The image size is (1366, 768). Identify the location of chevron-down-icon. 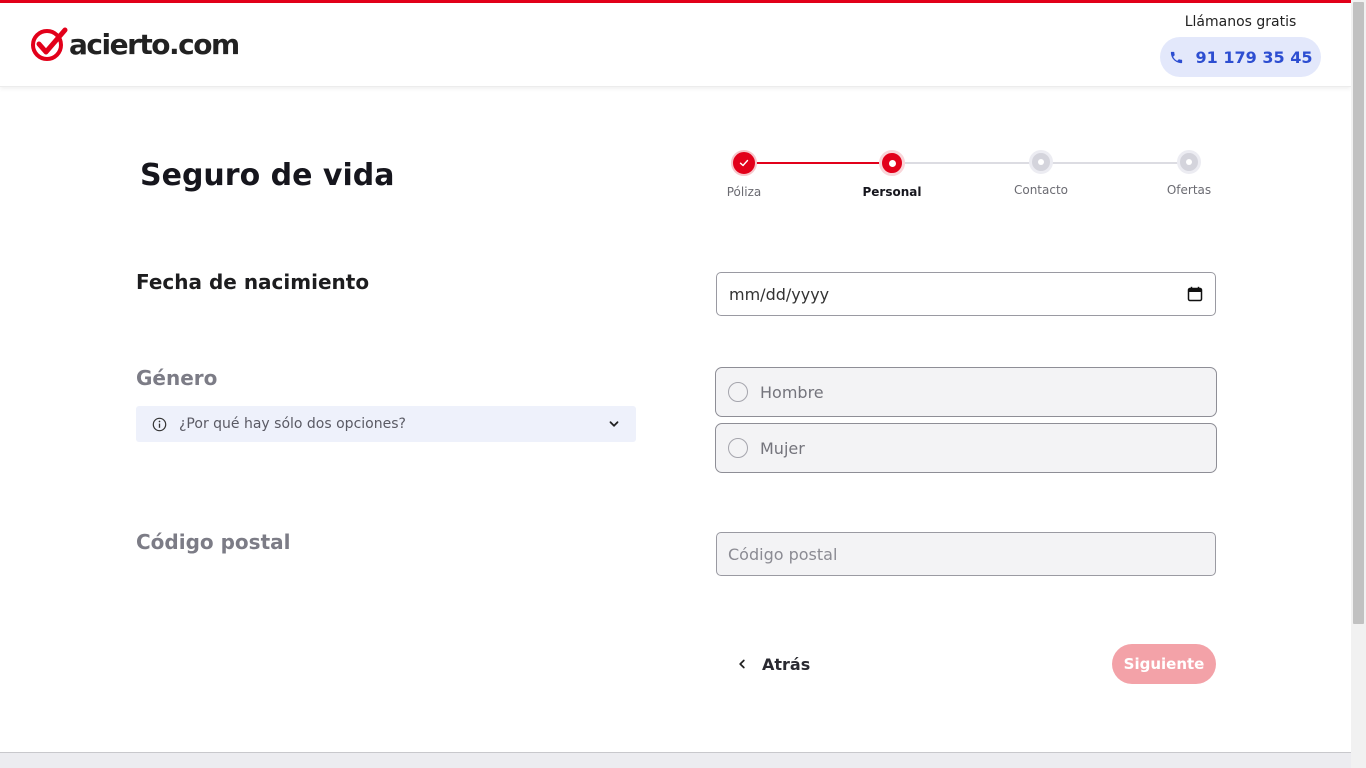
(614, 424).